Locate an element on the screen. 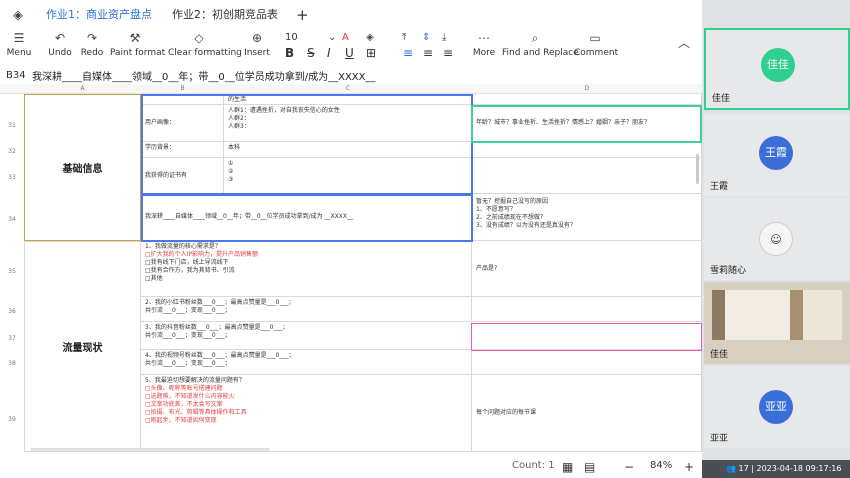 Image resolution: width=850 pixels, height=478 pixels. font-color-icon: A is located at coordinates (345, 37).